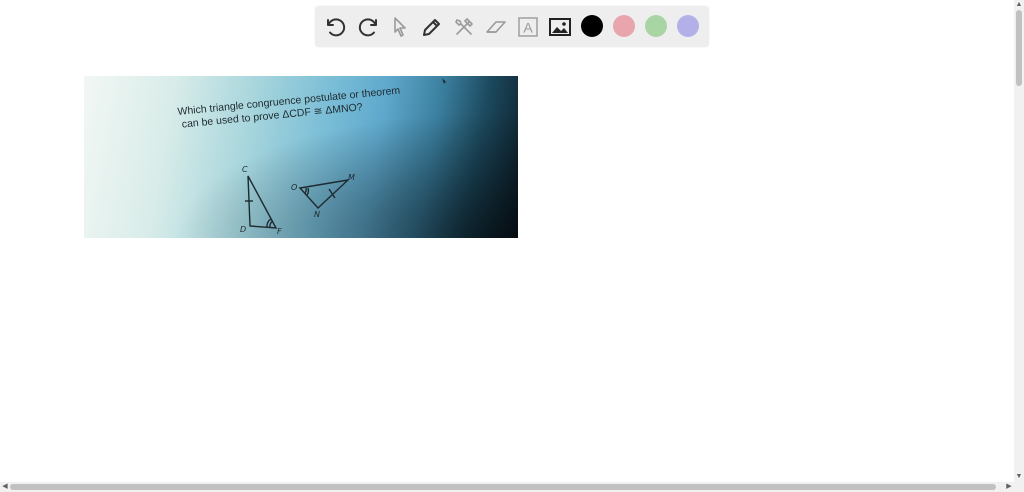 This screenshot has height=492, width=1024. I want to click on horizontal-scrollbar: ◀ ▶, so click(512, 487).